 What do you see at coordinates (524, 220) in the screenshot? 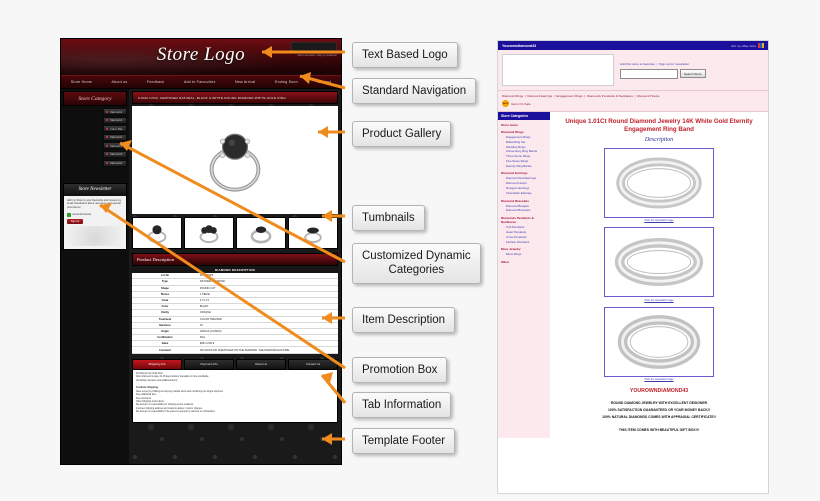
I see `group-title-pendants-necklaces: Diamonds Pendants & Necklaces` at bounding box center [524, 220].